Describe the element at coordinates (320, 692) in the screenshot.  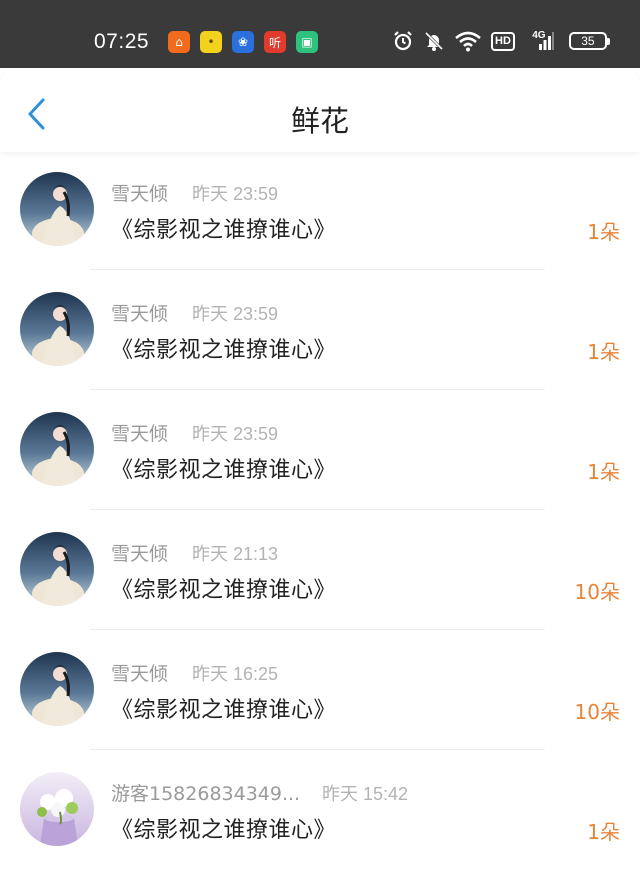
I see `list-item: 雪天倾 昨天 16:25 《综影视之谁撩谁心》 10朵` at that location.